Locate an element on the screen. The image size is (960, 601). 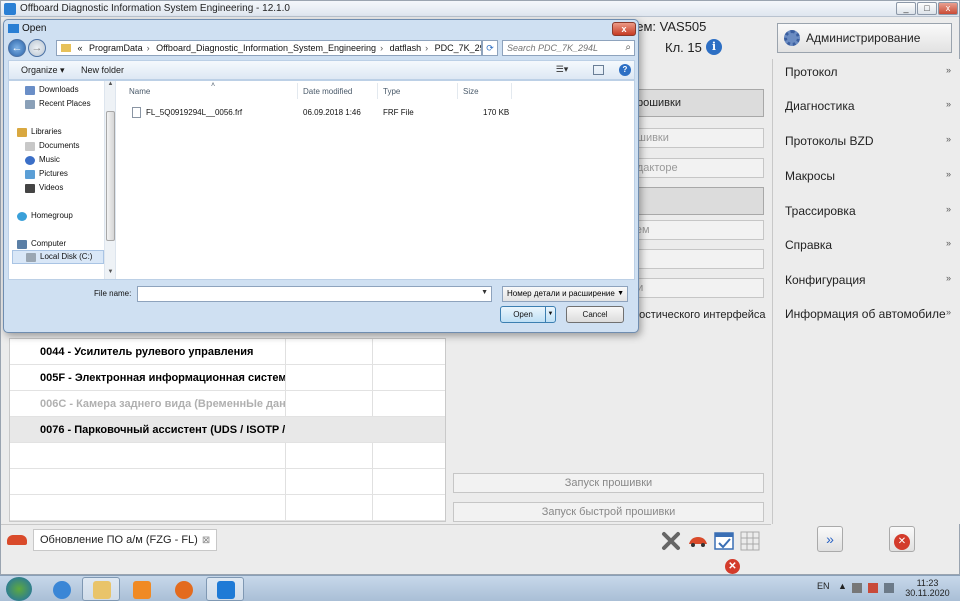
recent-places-icon is located at coordinates (30, 104).